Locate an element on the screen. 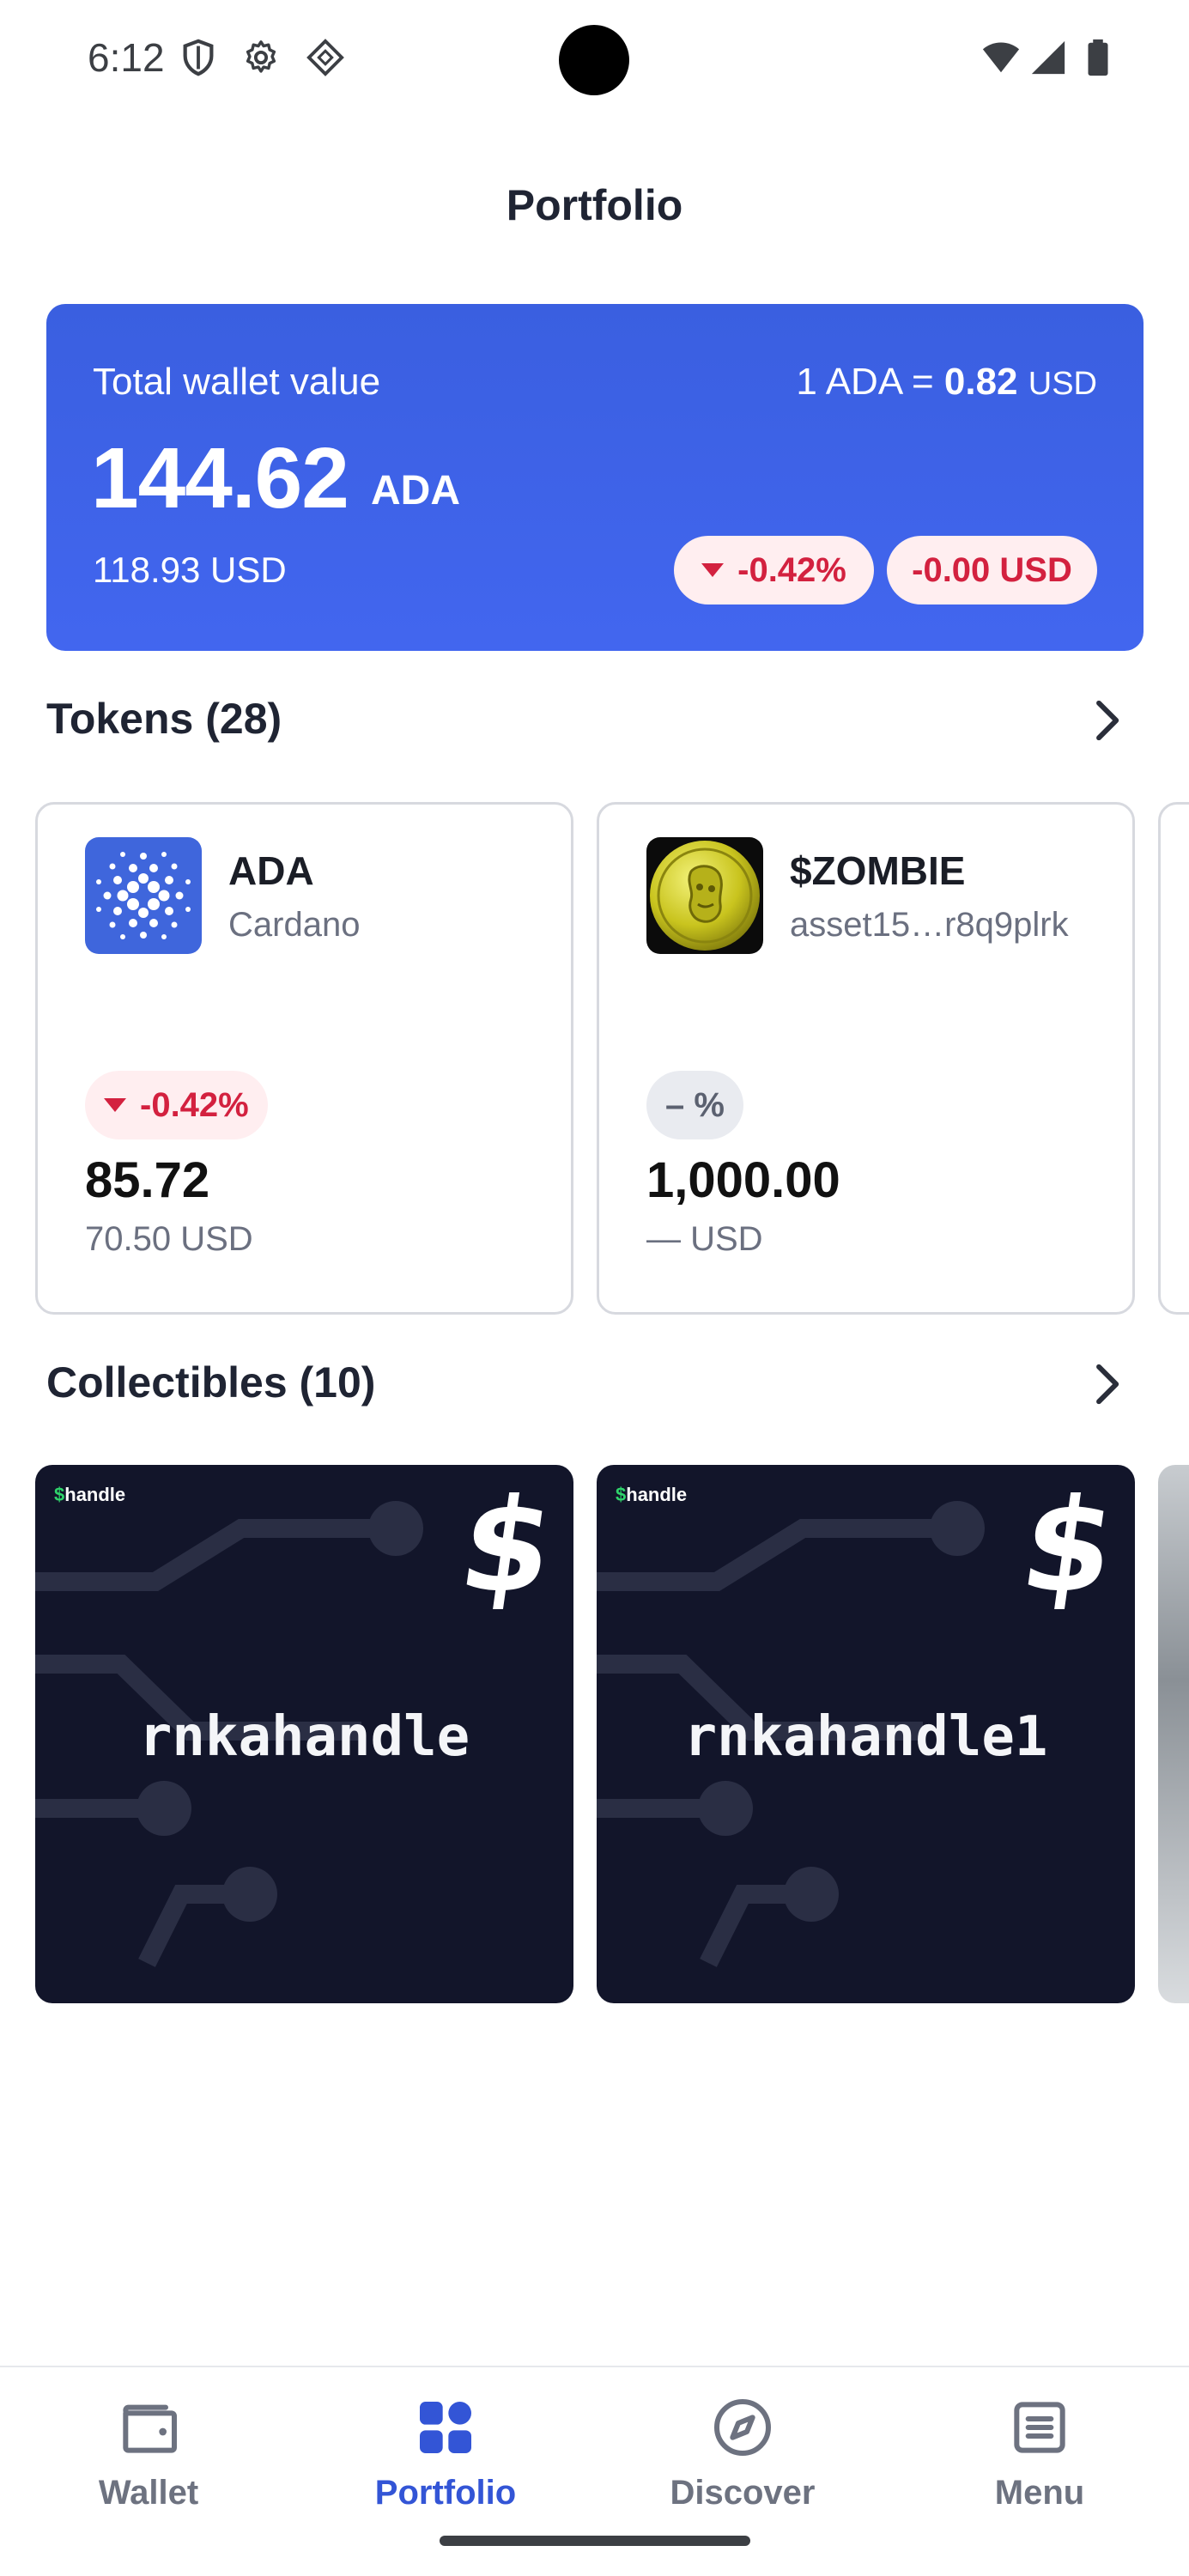 Image resolution: width=1189 pixels, height=2576 pixels. token-usd-value: 70.50 USD is located at coordinates (169, 1239).